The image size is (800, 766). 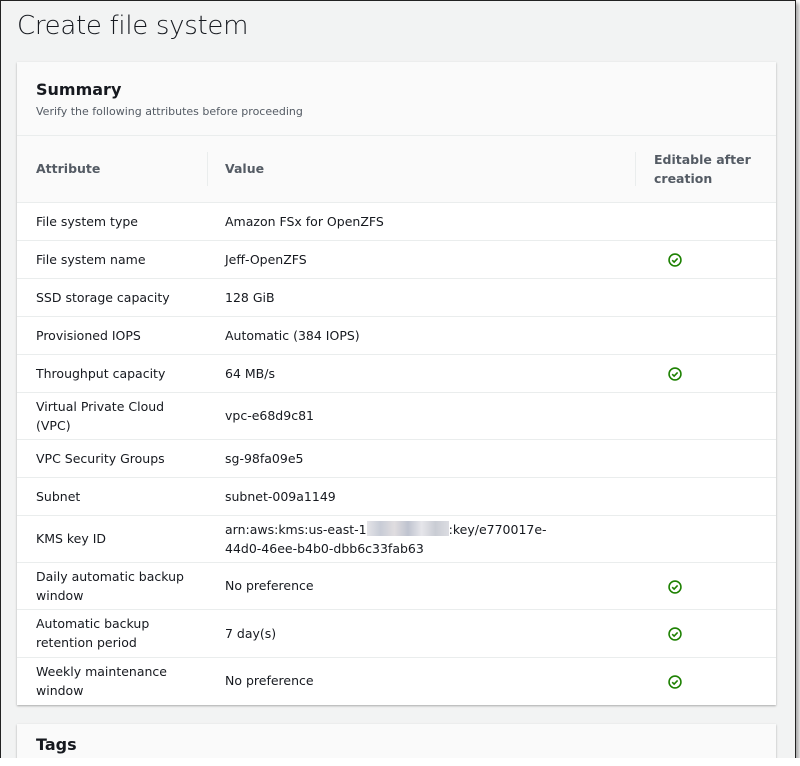 I want to click on attribute-cell: Virtual Private Cloud (VPC), so click(x=112, y=416).